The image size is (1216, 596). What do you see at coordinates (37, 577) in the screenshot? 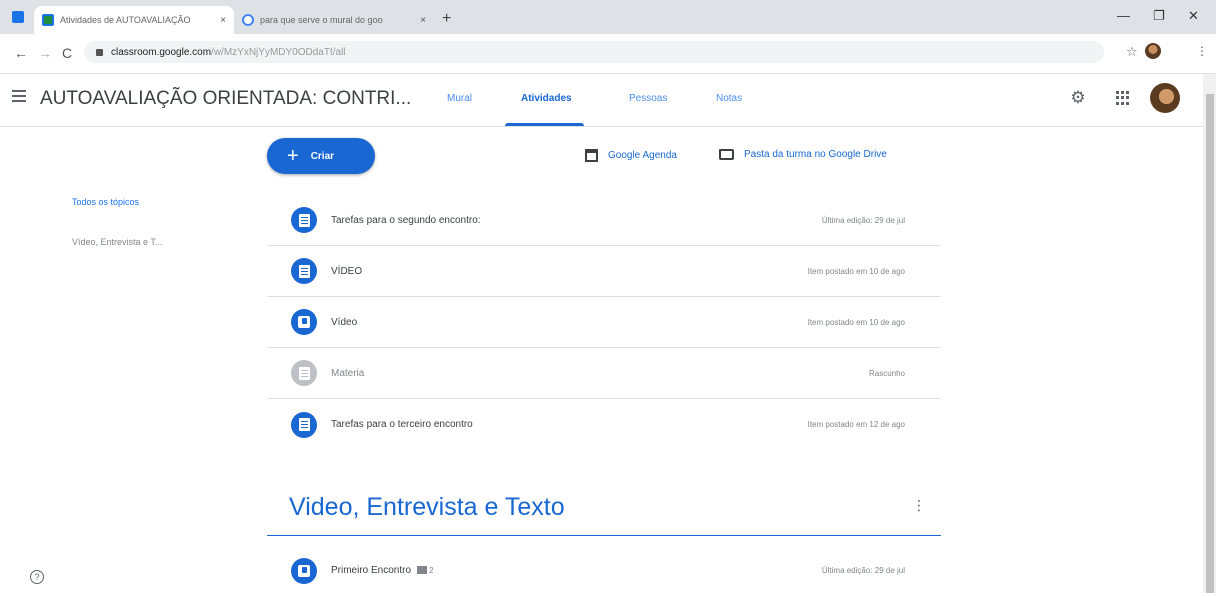
I see `help-icon: ?` at bounding box center [37, 577].